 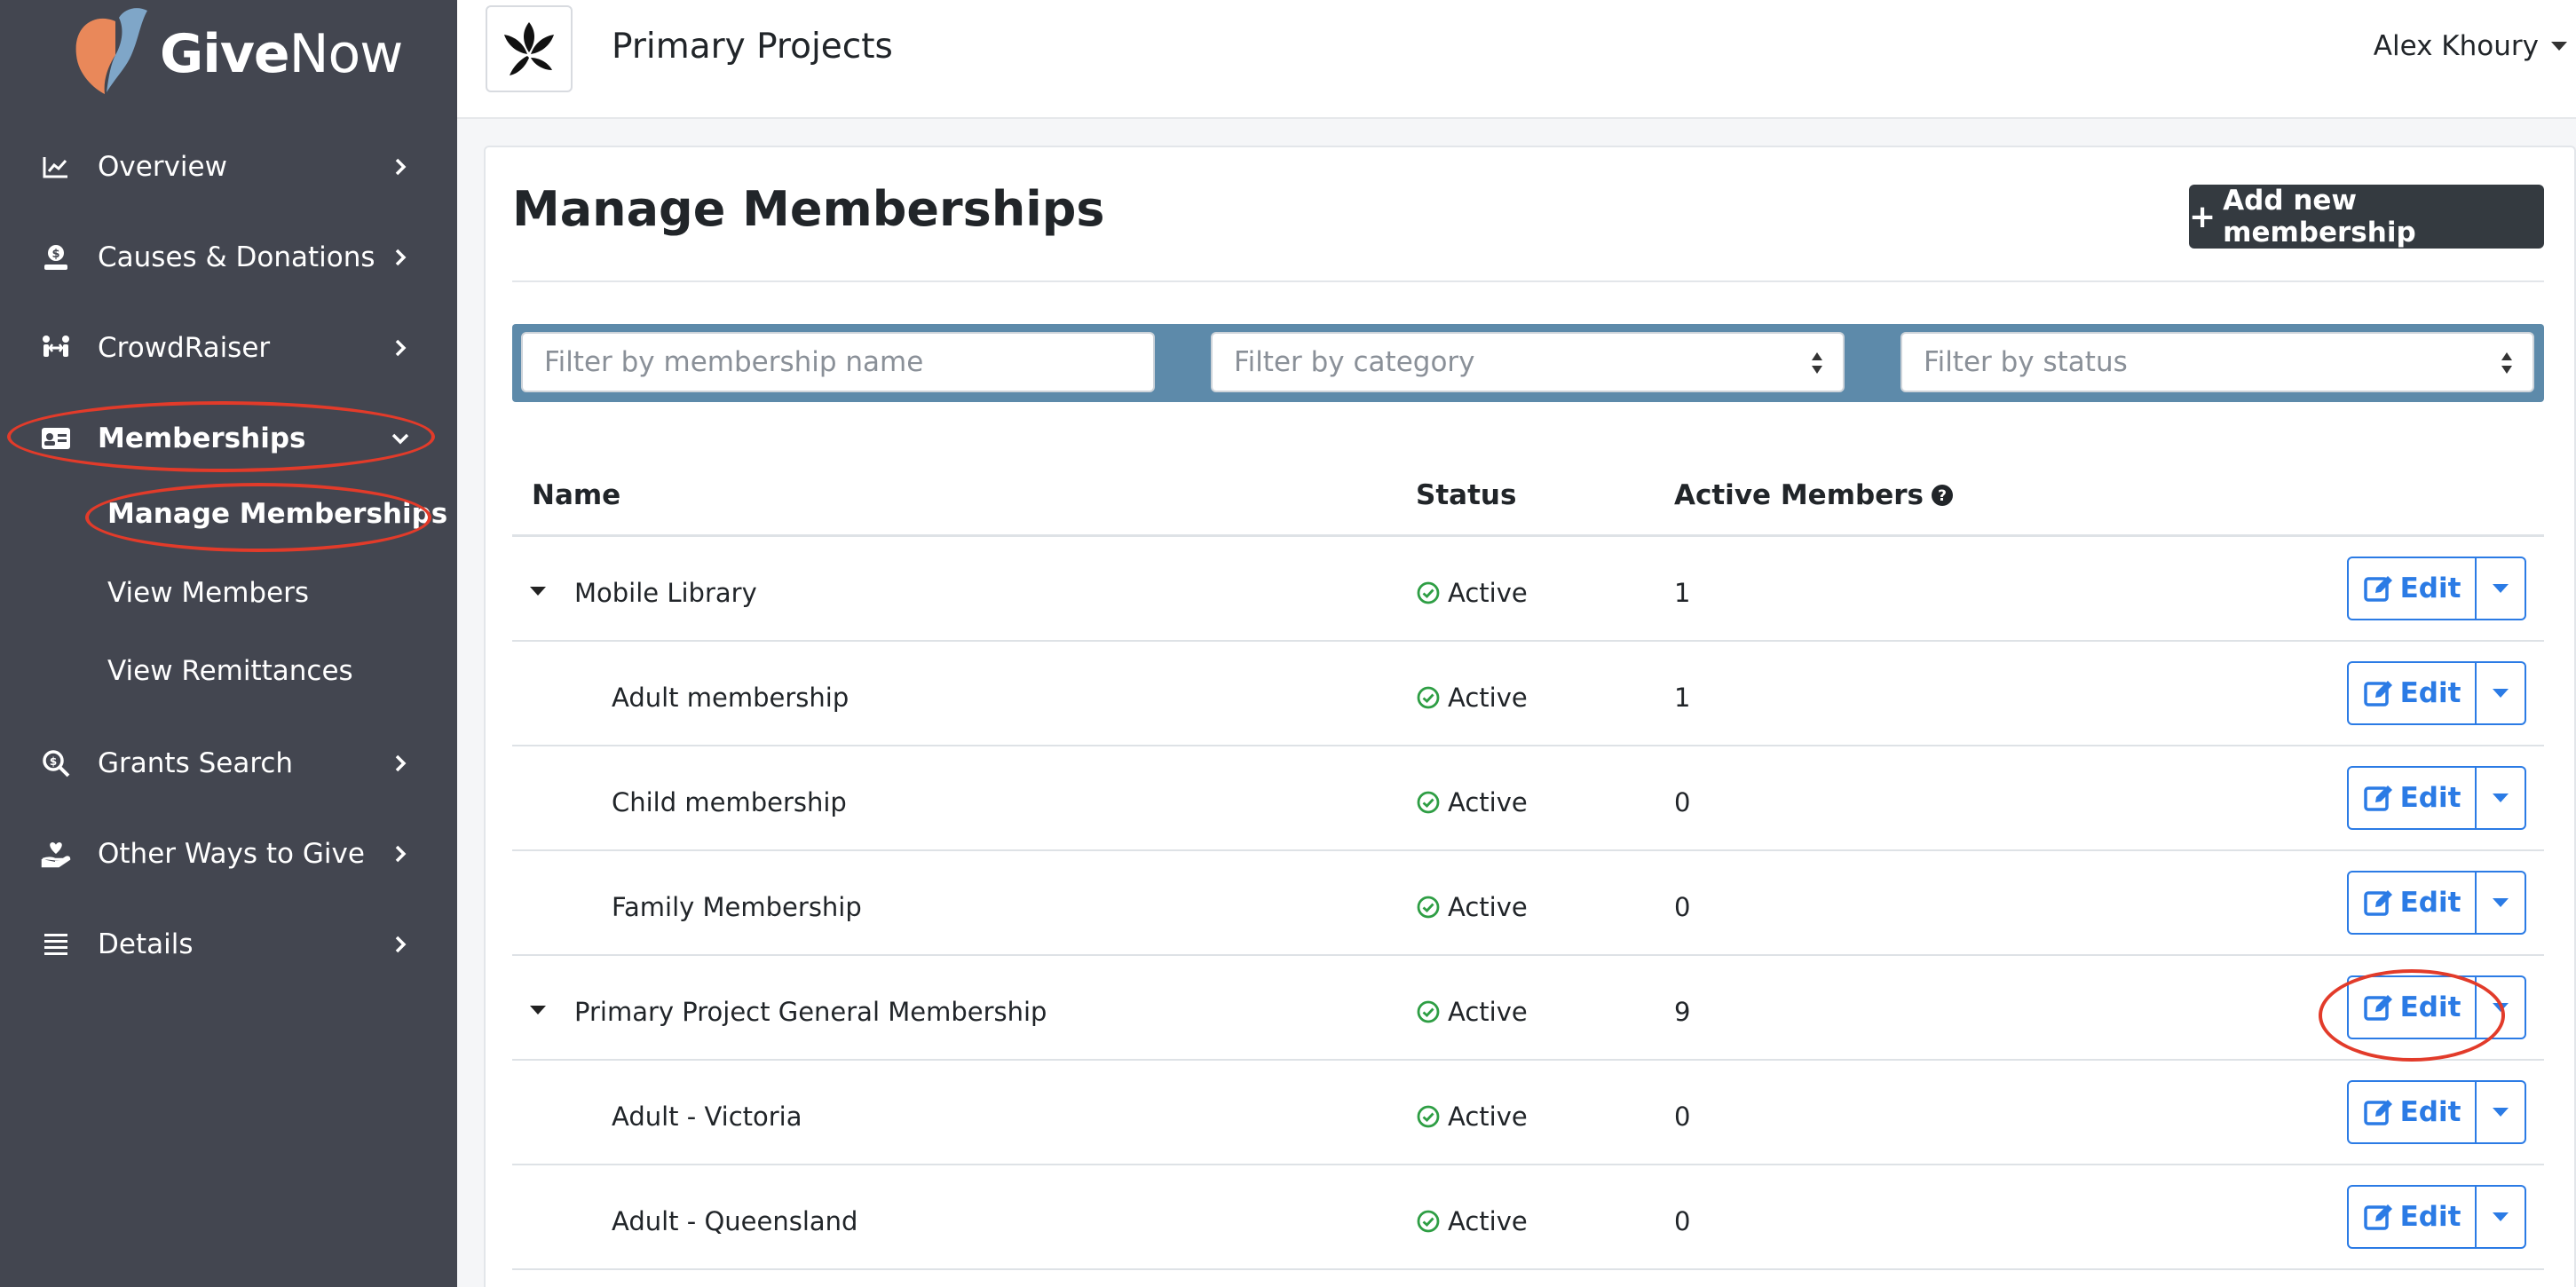 What do you see at coordinates (56, 257) in the screenshot?
I see `hand-holding-dollar-icon: $` at bounding box center [56, 257].